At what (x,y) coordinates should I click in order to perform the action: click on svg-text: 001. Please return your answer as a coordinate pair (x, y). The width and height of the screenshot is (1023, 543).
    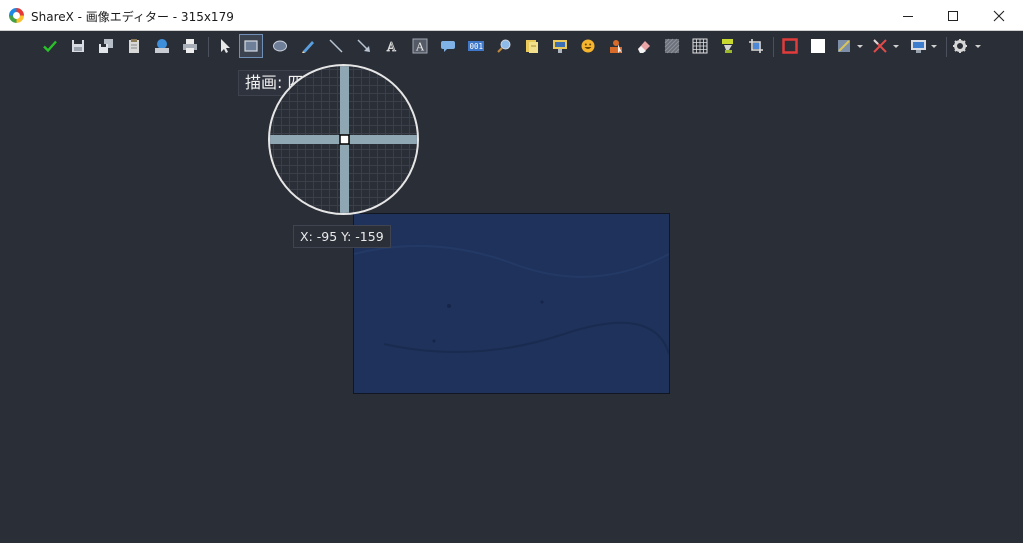
    Looking at the image, I should click on (477, 46).